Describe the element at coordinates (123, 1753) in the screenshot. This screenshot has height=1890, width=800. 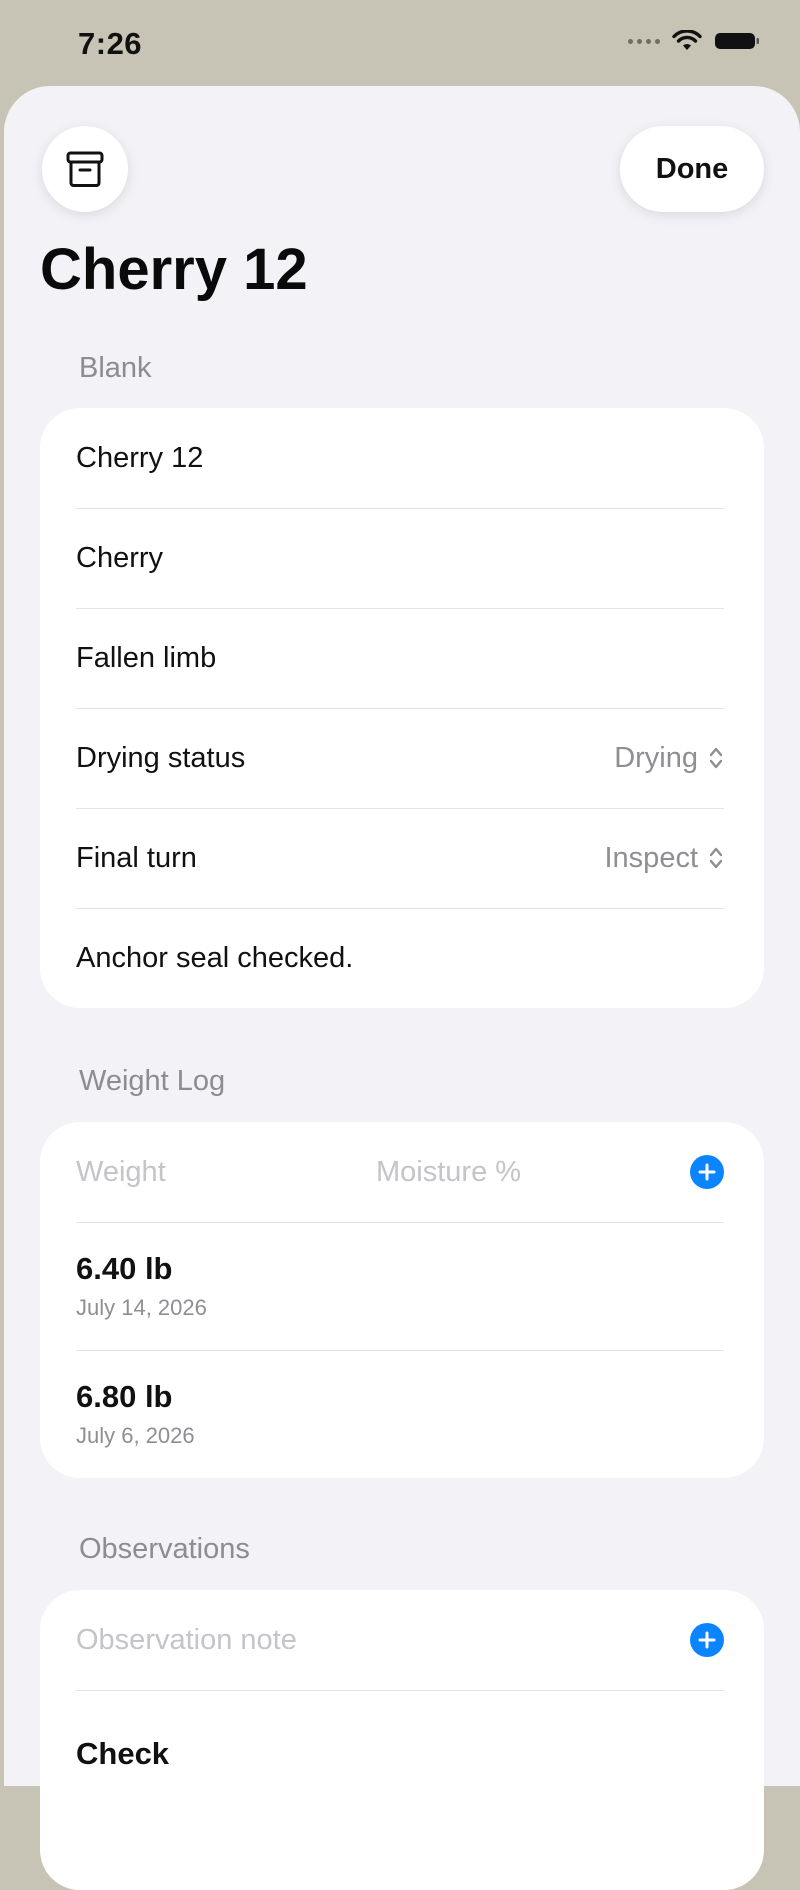
I see `observation-text: Check` at that location.